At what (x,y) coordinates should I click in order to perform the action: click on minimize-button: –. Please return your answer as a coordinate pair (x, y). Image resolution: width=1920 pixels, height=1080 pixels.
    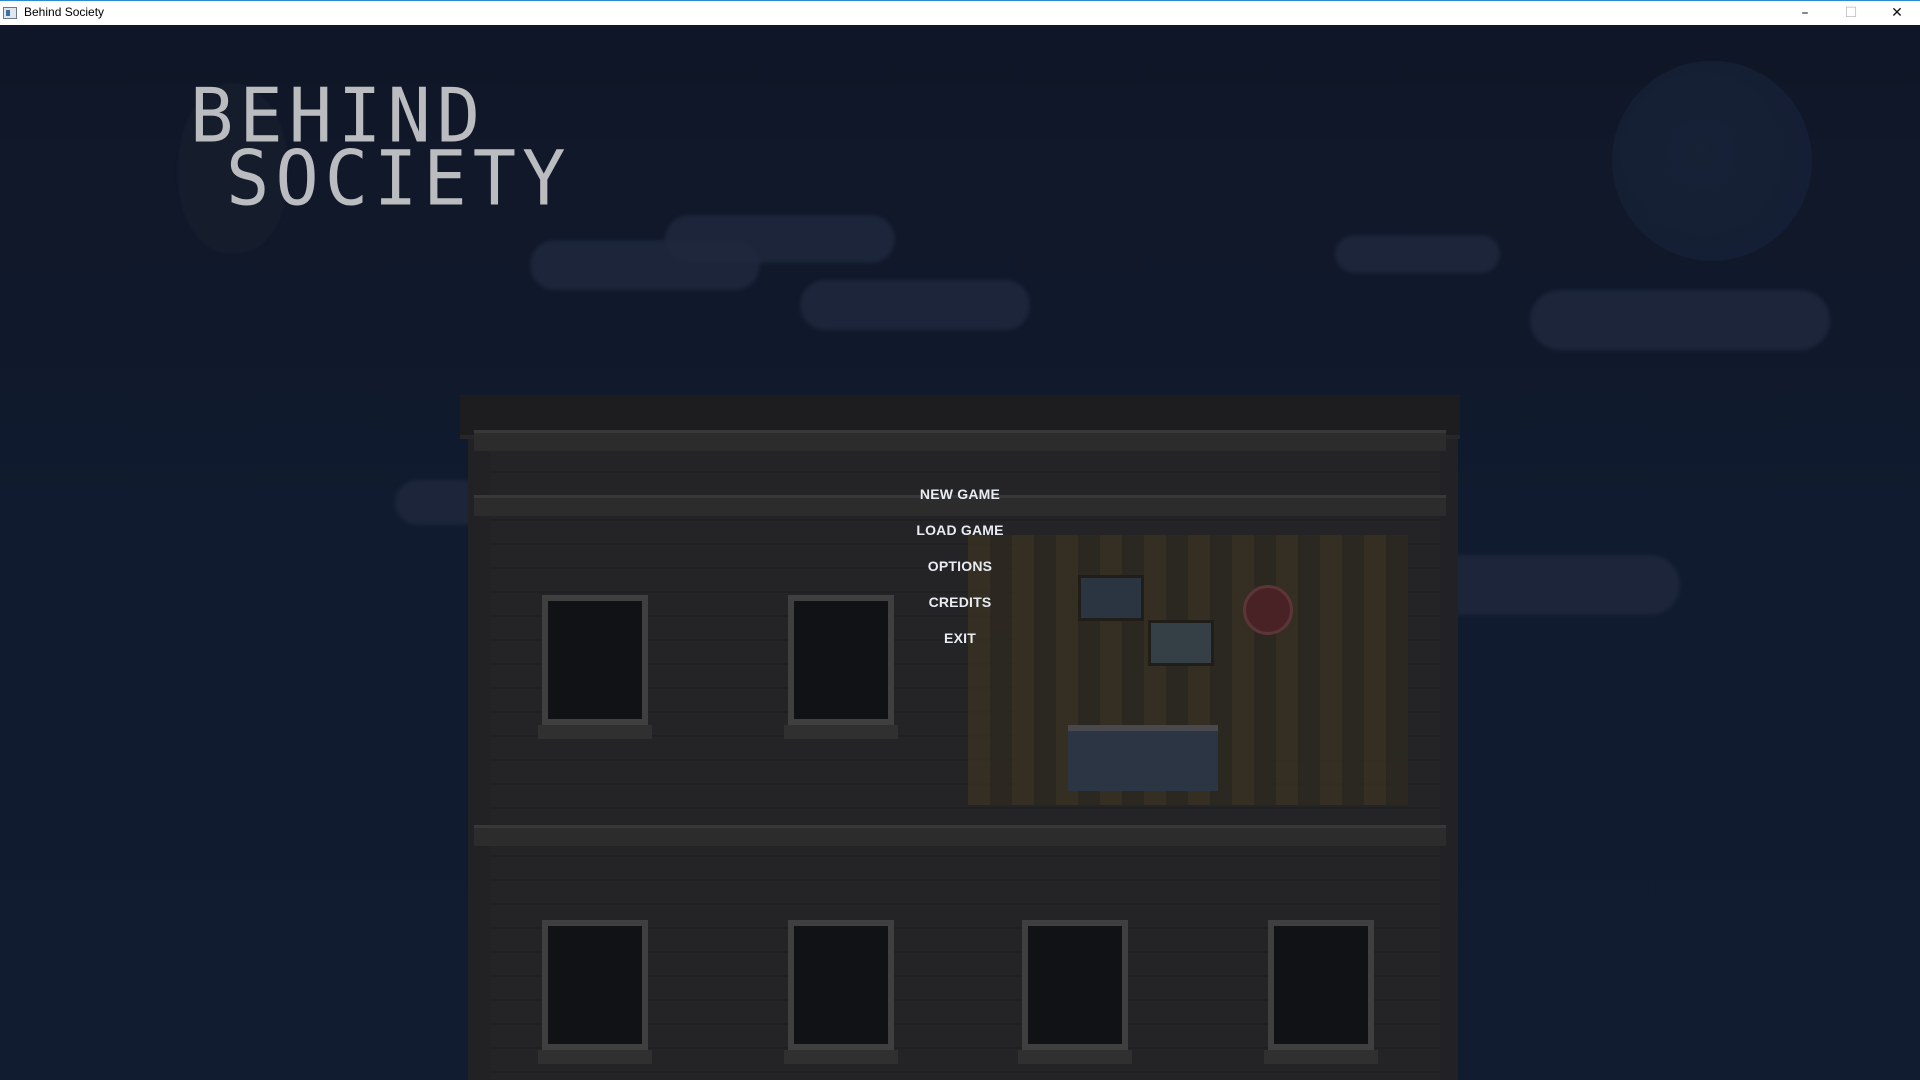
    Looking at the image, I should click on (1805, 13).